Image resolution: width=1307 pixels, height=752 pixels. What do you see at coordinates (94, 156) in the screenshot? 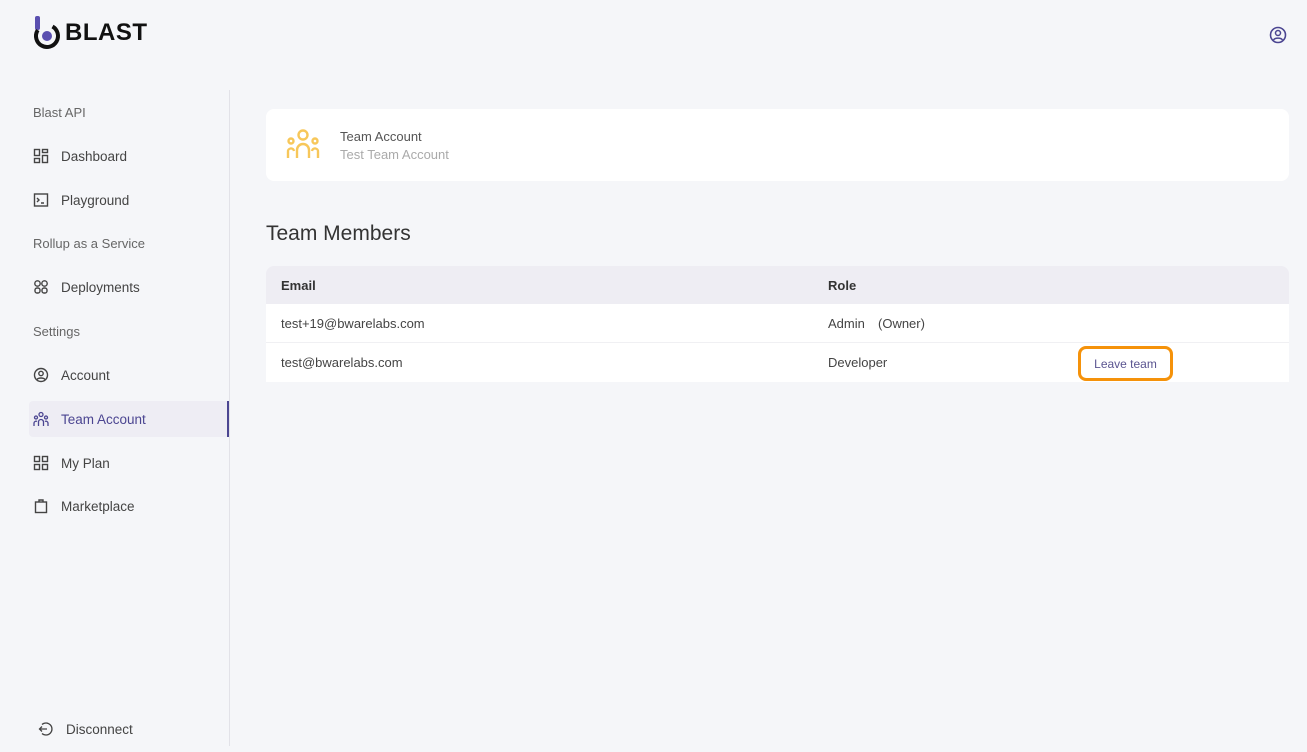
I see `sidebar-item-label: Dashboard` at bounding box center [94, 156].